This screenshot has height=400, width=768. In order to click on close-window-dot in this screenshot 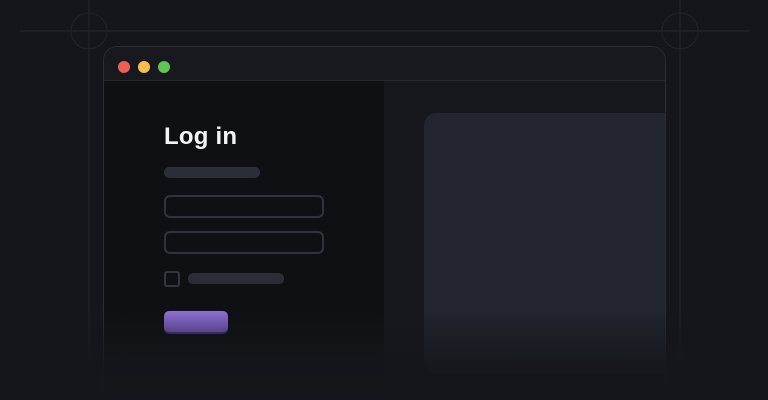, I will do `click(124, 67)`.